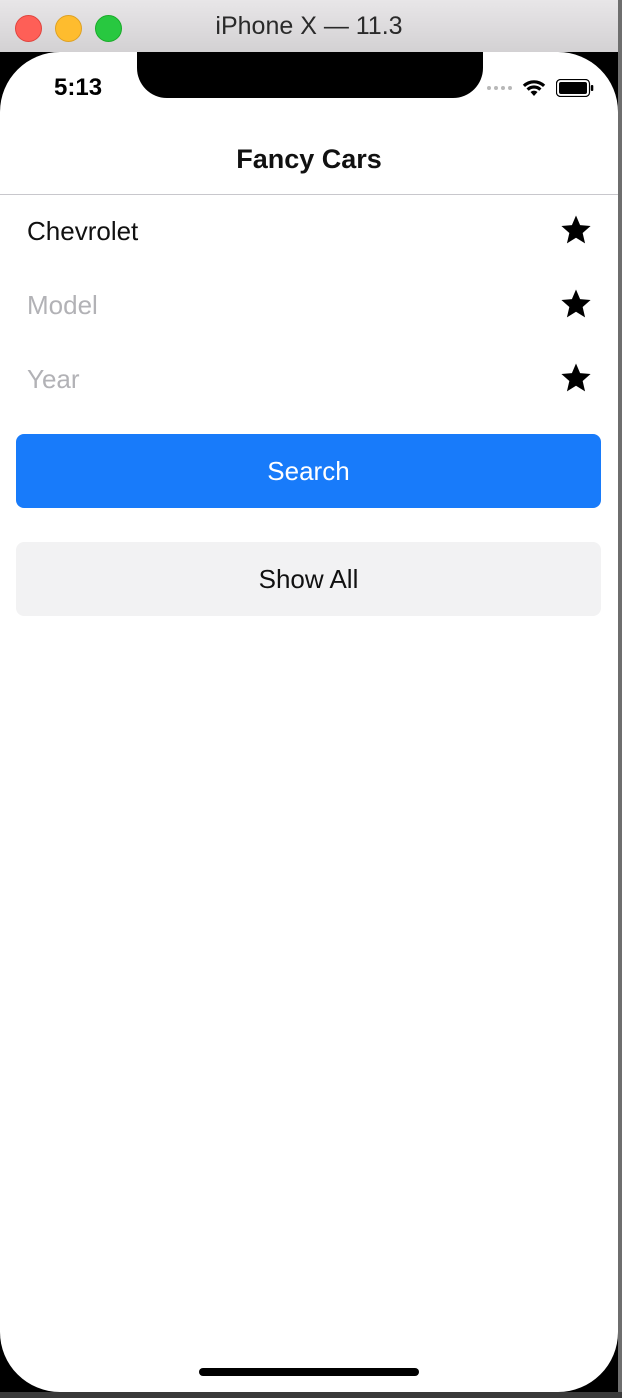  Describe the element at coordinates (78, 87) in the screenshot. I see `status-time: 5:13` at that location.